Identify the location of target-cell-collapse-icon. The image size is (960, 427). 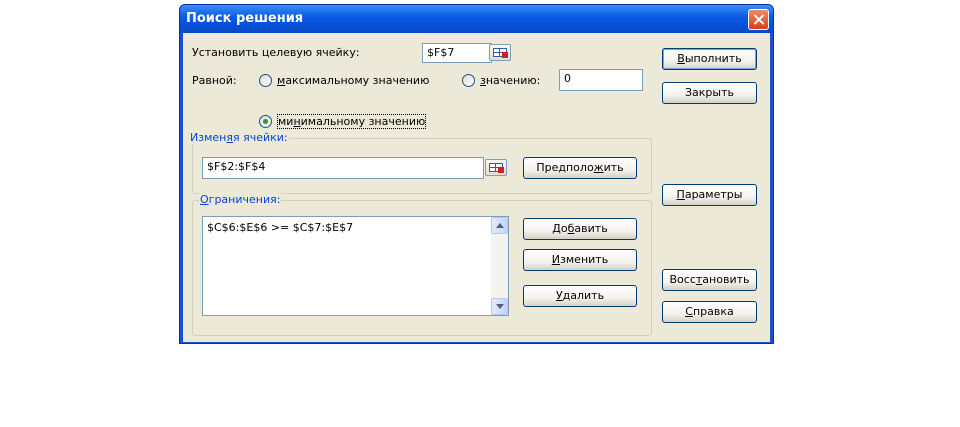
(500, 52).